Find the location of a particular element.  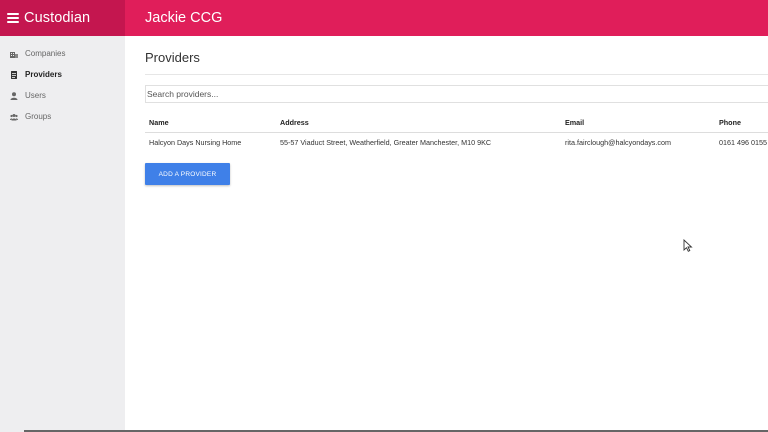

app-title: Custodian is located at coordinates (57, 18).